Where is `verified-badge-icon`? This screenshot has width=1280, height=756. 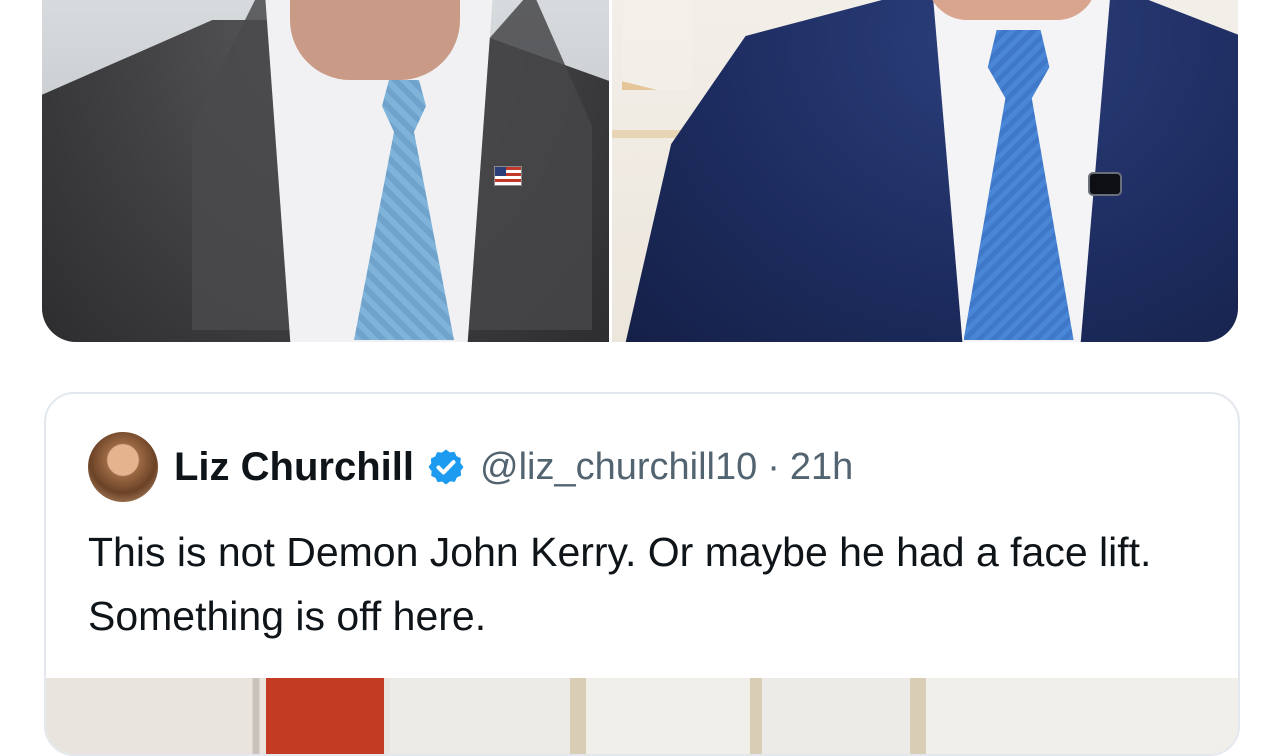 verified-badge-icon is located at coordinates (446, 467).